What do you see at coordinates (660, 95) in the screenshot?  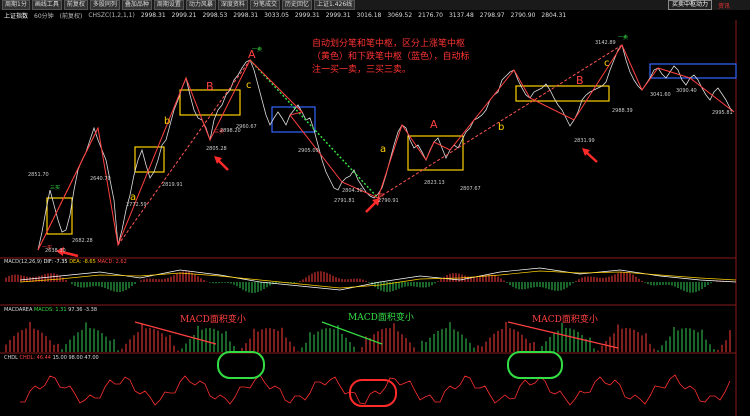 I see `price-label: 3041.60` at bounding box center [660, 95].